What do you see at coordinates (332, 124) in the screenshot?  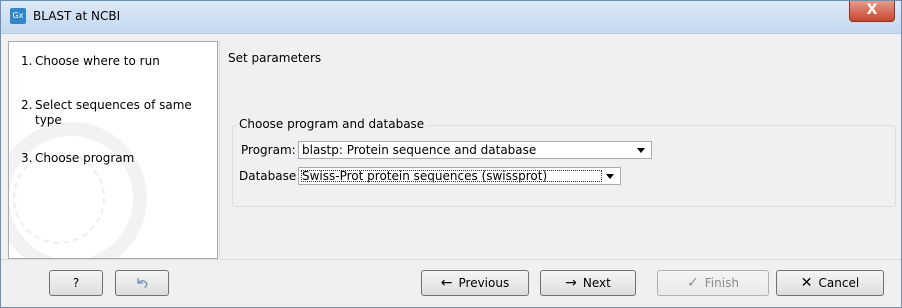 I see `group-title: Choose program and database` at bounding box center [332, 124].